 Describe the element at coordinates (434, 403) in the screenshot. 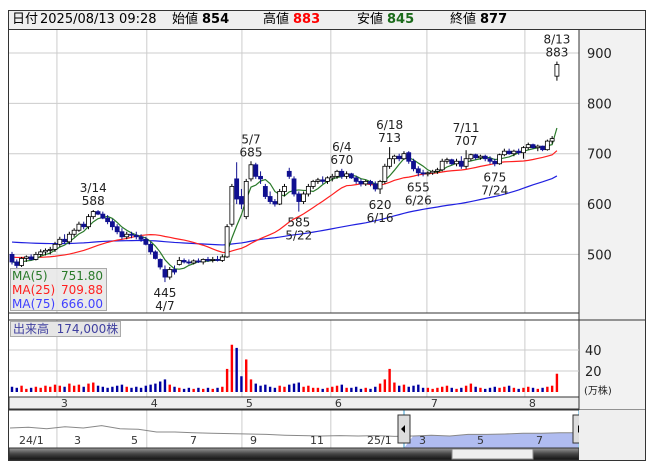

I see `month-label: 7` at that location.